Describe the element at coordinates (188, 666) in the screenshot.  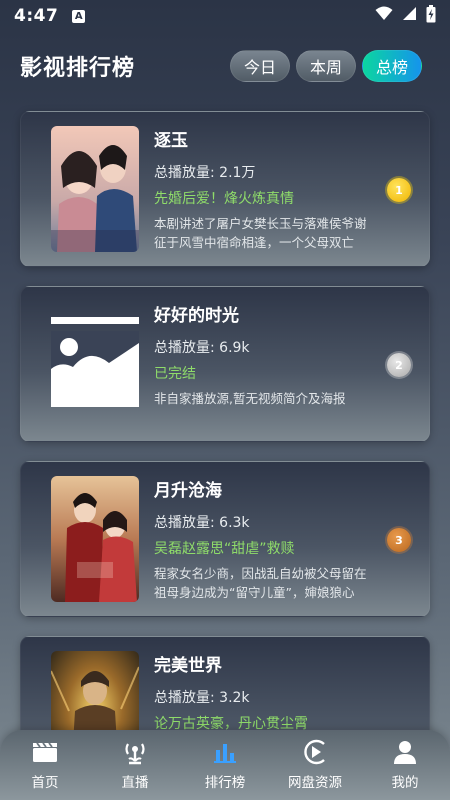
I see `item-title: 完美世界` at that location.